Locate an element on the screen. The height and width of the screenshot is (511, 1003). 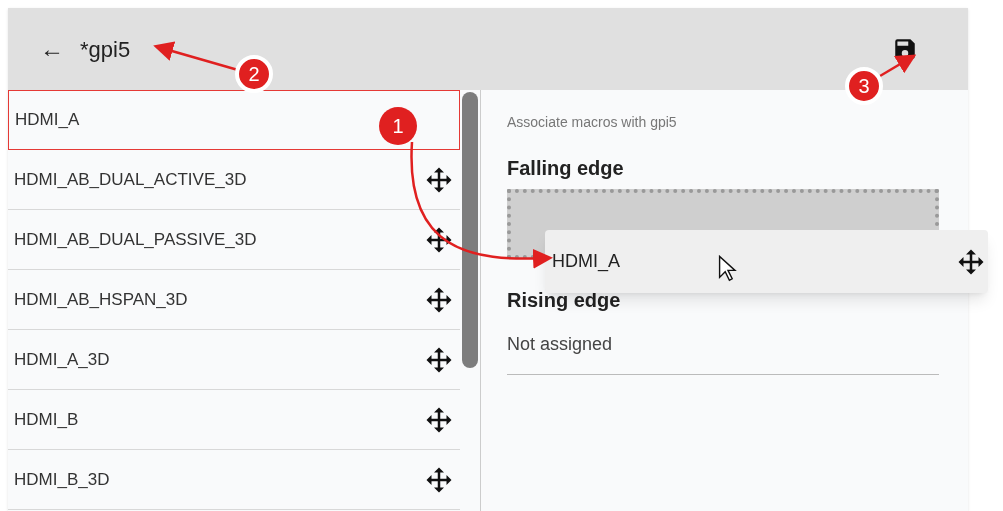
macro-list-item: HDMI_B is located at coordinates (234, 420).